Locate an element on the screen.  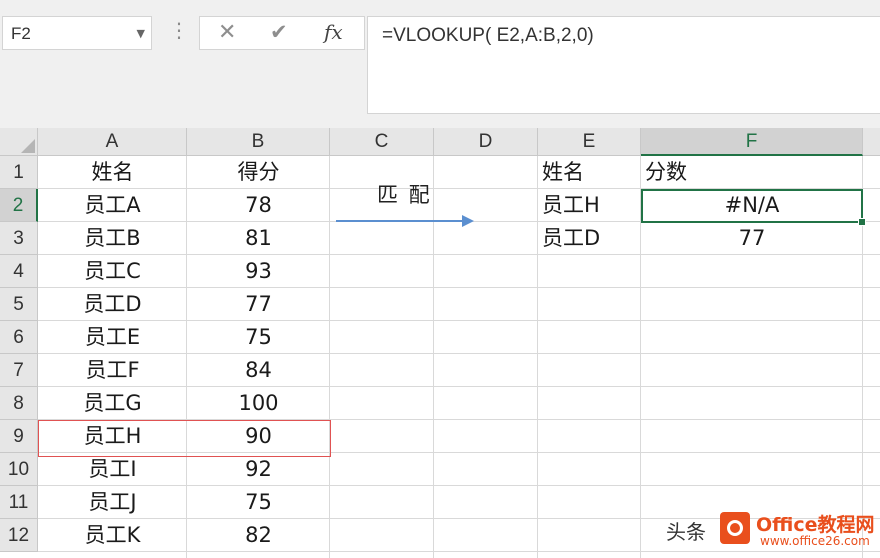
cell-b1: 得分 is located at coordinates (258, 172).